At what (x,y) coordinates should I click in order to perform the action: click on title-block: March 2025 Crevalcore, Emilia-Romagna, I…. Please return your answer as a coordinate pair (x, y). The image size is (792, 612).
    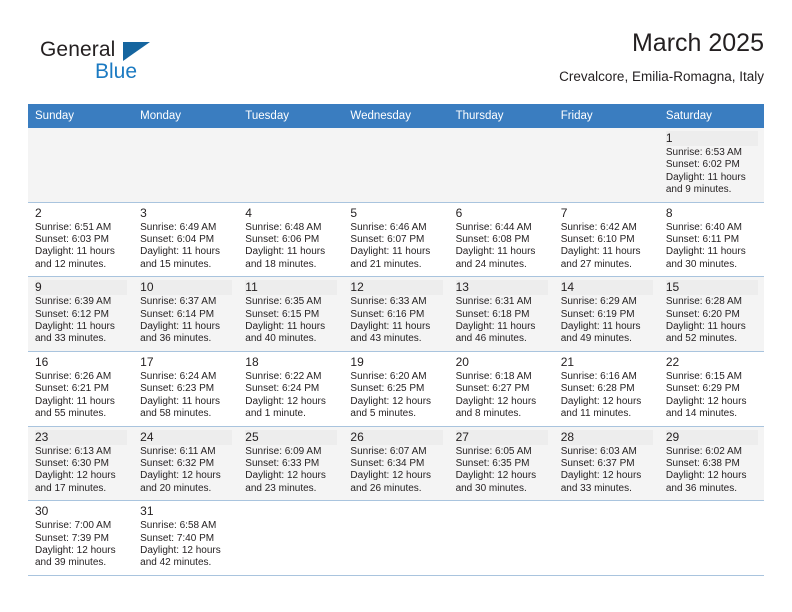
    Looking at the image, I should click on (661, 57).